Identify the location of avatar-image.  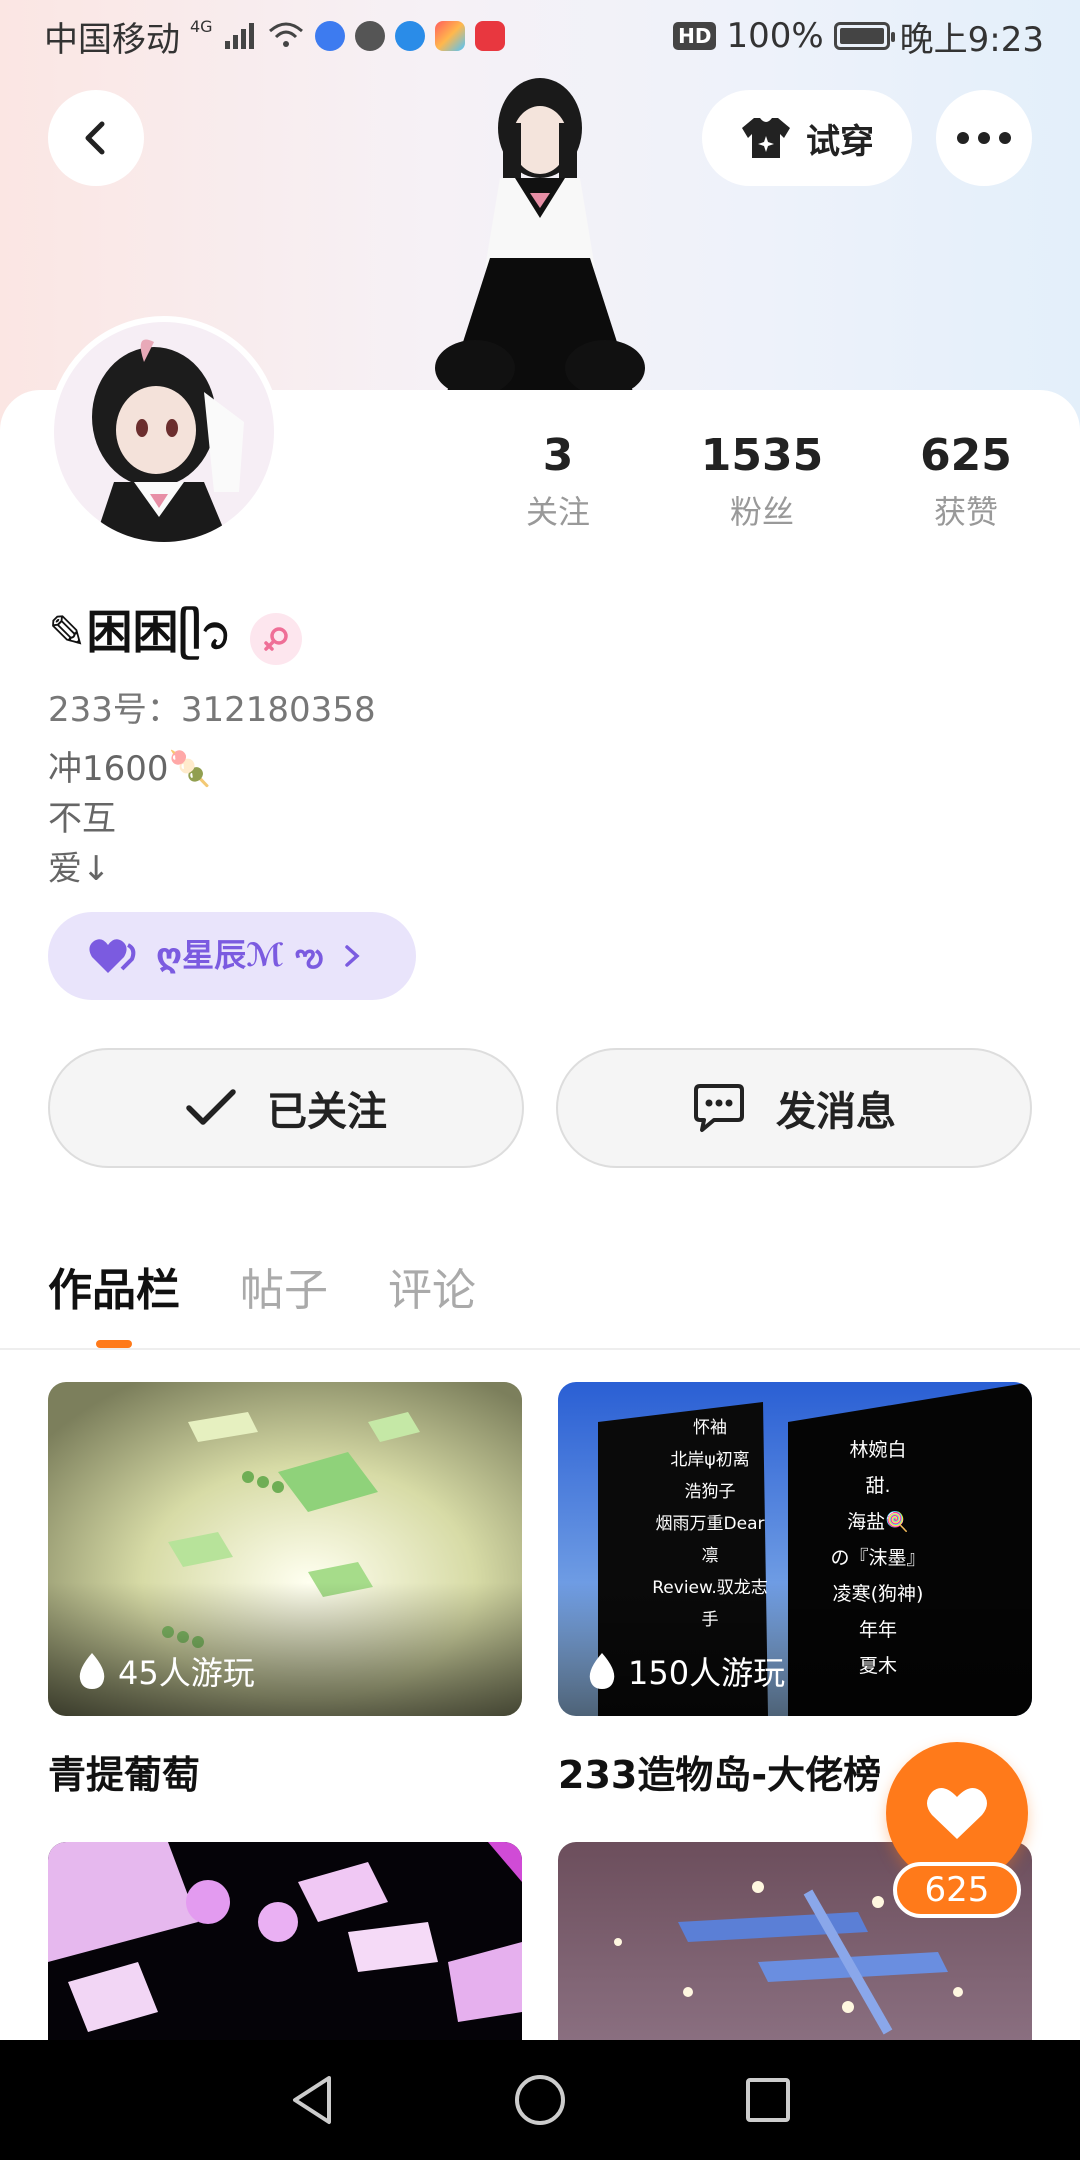
(164, 432).